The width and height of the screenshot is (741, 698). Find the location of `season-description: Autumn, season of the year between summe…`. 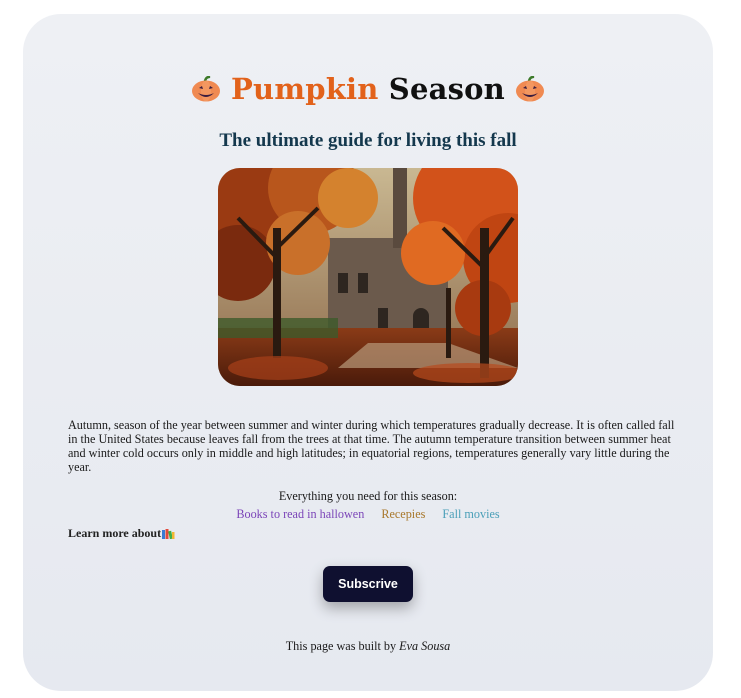

season-description: Autumn, season of the year between summe… is located at coordinates (371, 446).